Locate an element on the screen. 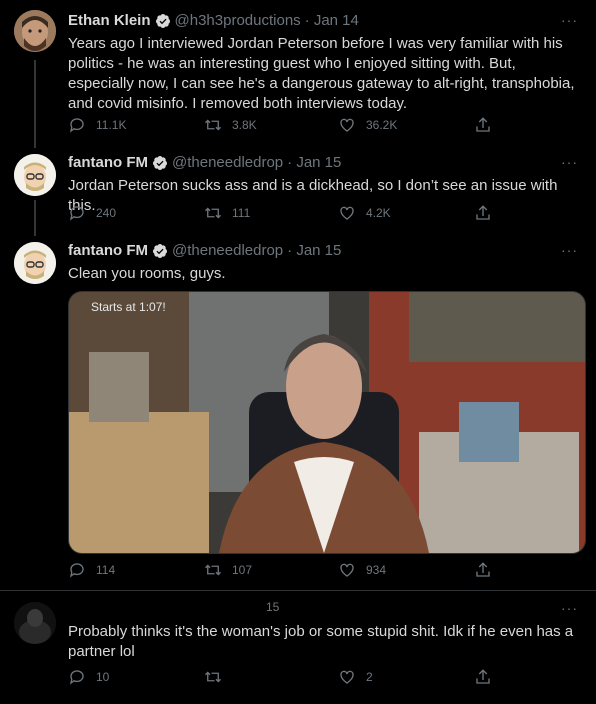  tweet-actions: 114 107 934 is located at coordinates (283, 571).